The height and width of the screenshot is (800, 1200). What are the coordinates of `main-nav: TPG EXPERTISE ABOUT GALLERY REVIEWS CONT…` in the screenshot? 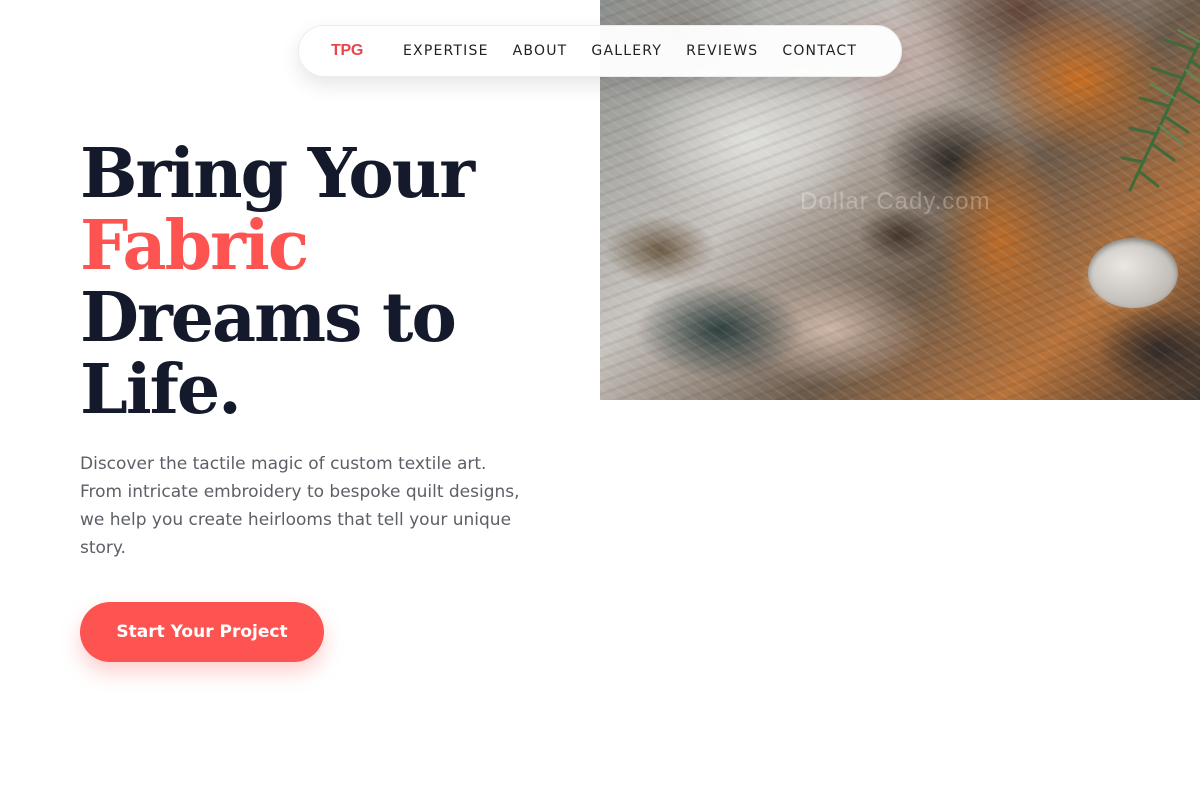 It's located at (600, 51).